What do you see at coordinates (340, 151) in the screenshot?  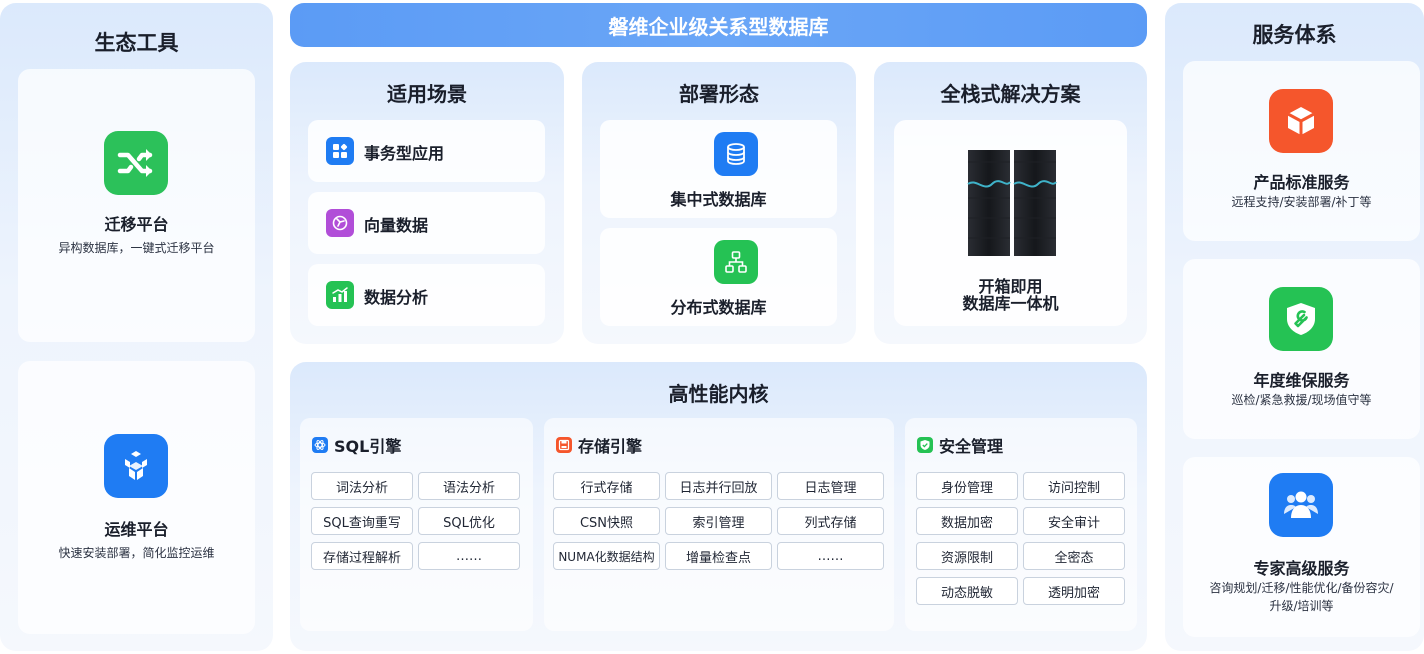 I see `grid-icon` at bounding box center [340, 151].